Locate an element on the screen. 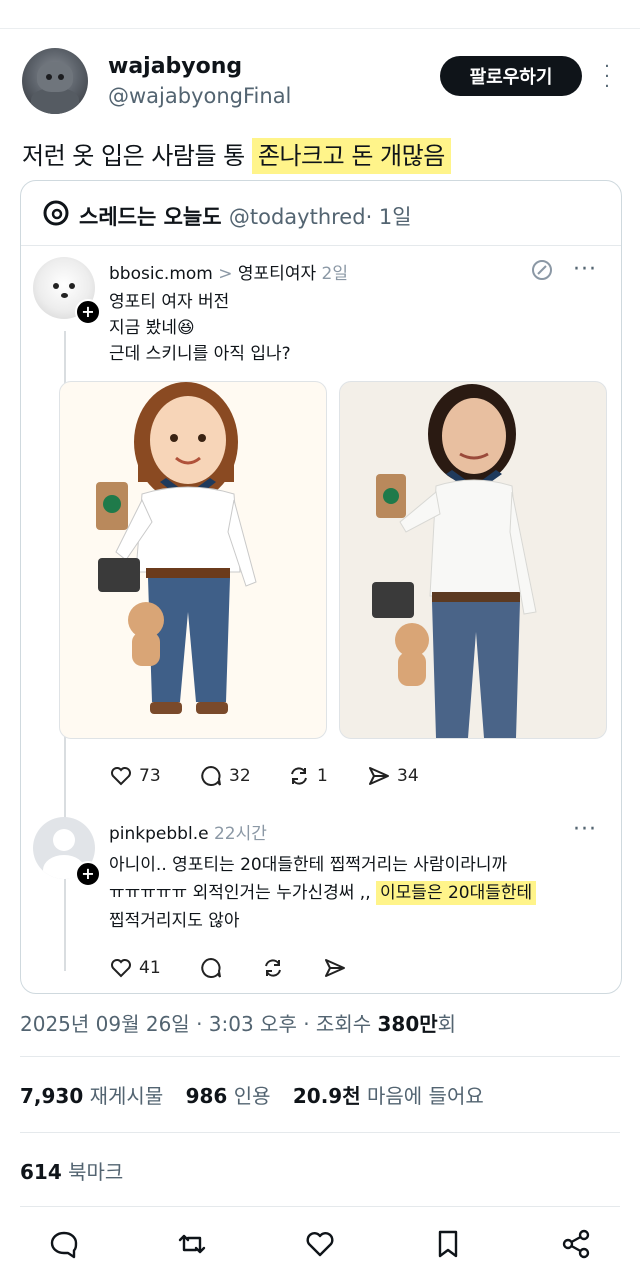  post1-image-illustration is located at coordinates (193, 560).